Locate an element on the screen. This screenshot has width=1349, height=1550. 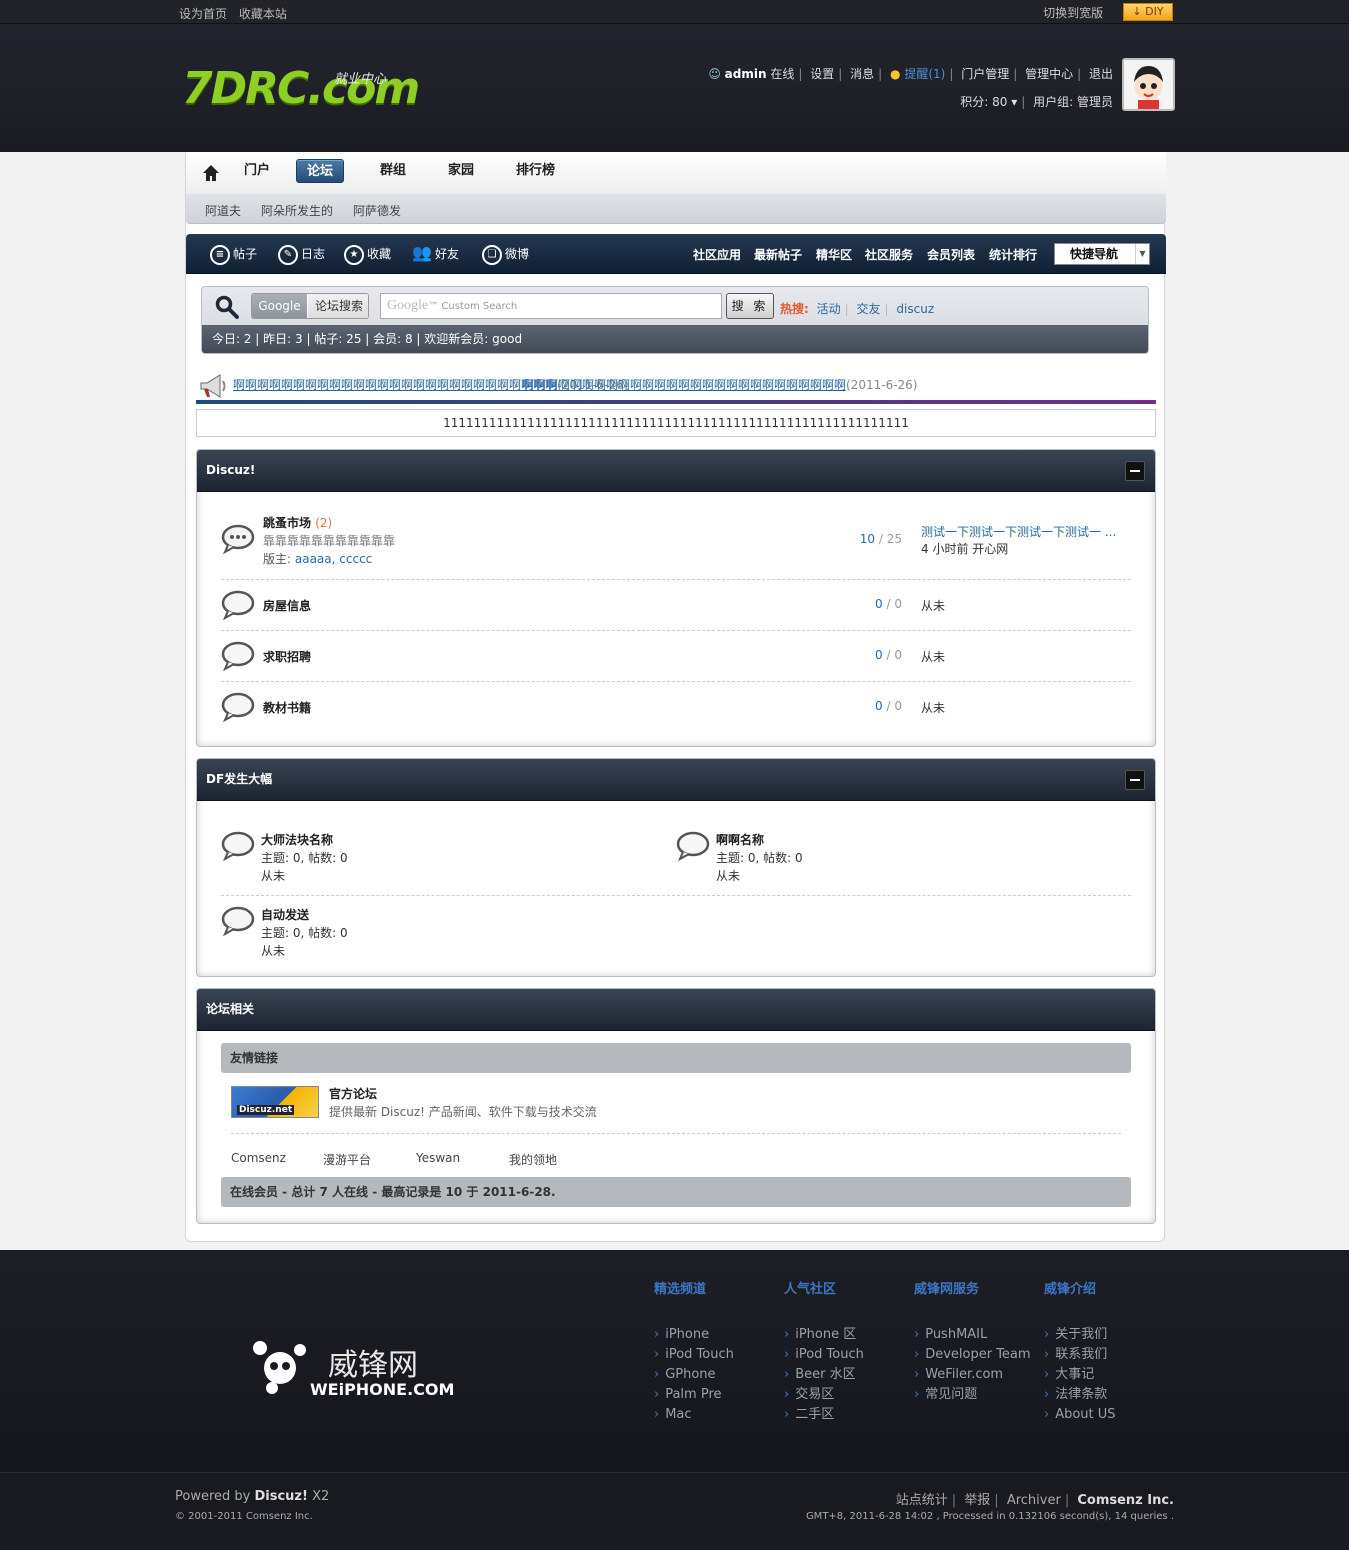
forum-name-link: 房屋信息 is located at coordinates (287, 605).